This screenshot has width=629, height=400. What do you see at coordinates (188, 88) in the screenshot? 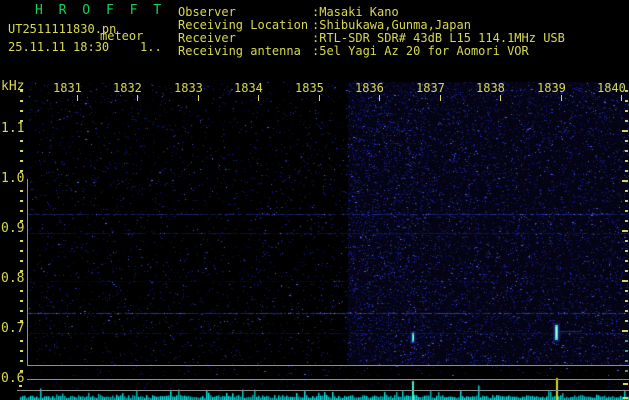
I see `time-label-1833: 1833` at bounding box center [188, 88].